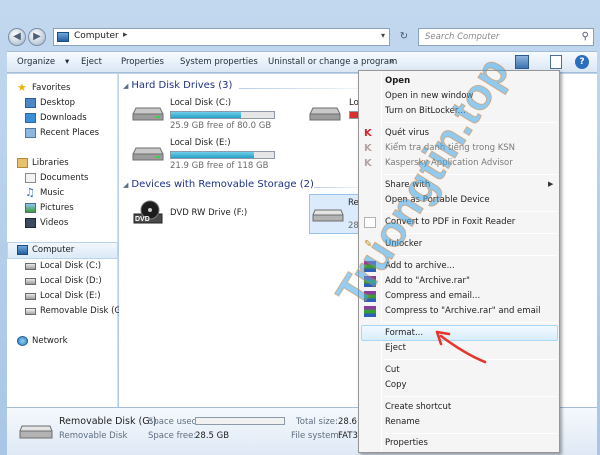  What do you see at coordinates (52, 193) in the screenshot?
I see `sidebar-item-label: Music` at bounding box center [52, 193].